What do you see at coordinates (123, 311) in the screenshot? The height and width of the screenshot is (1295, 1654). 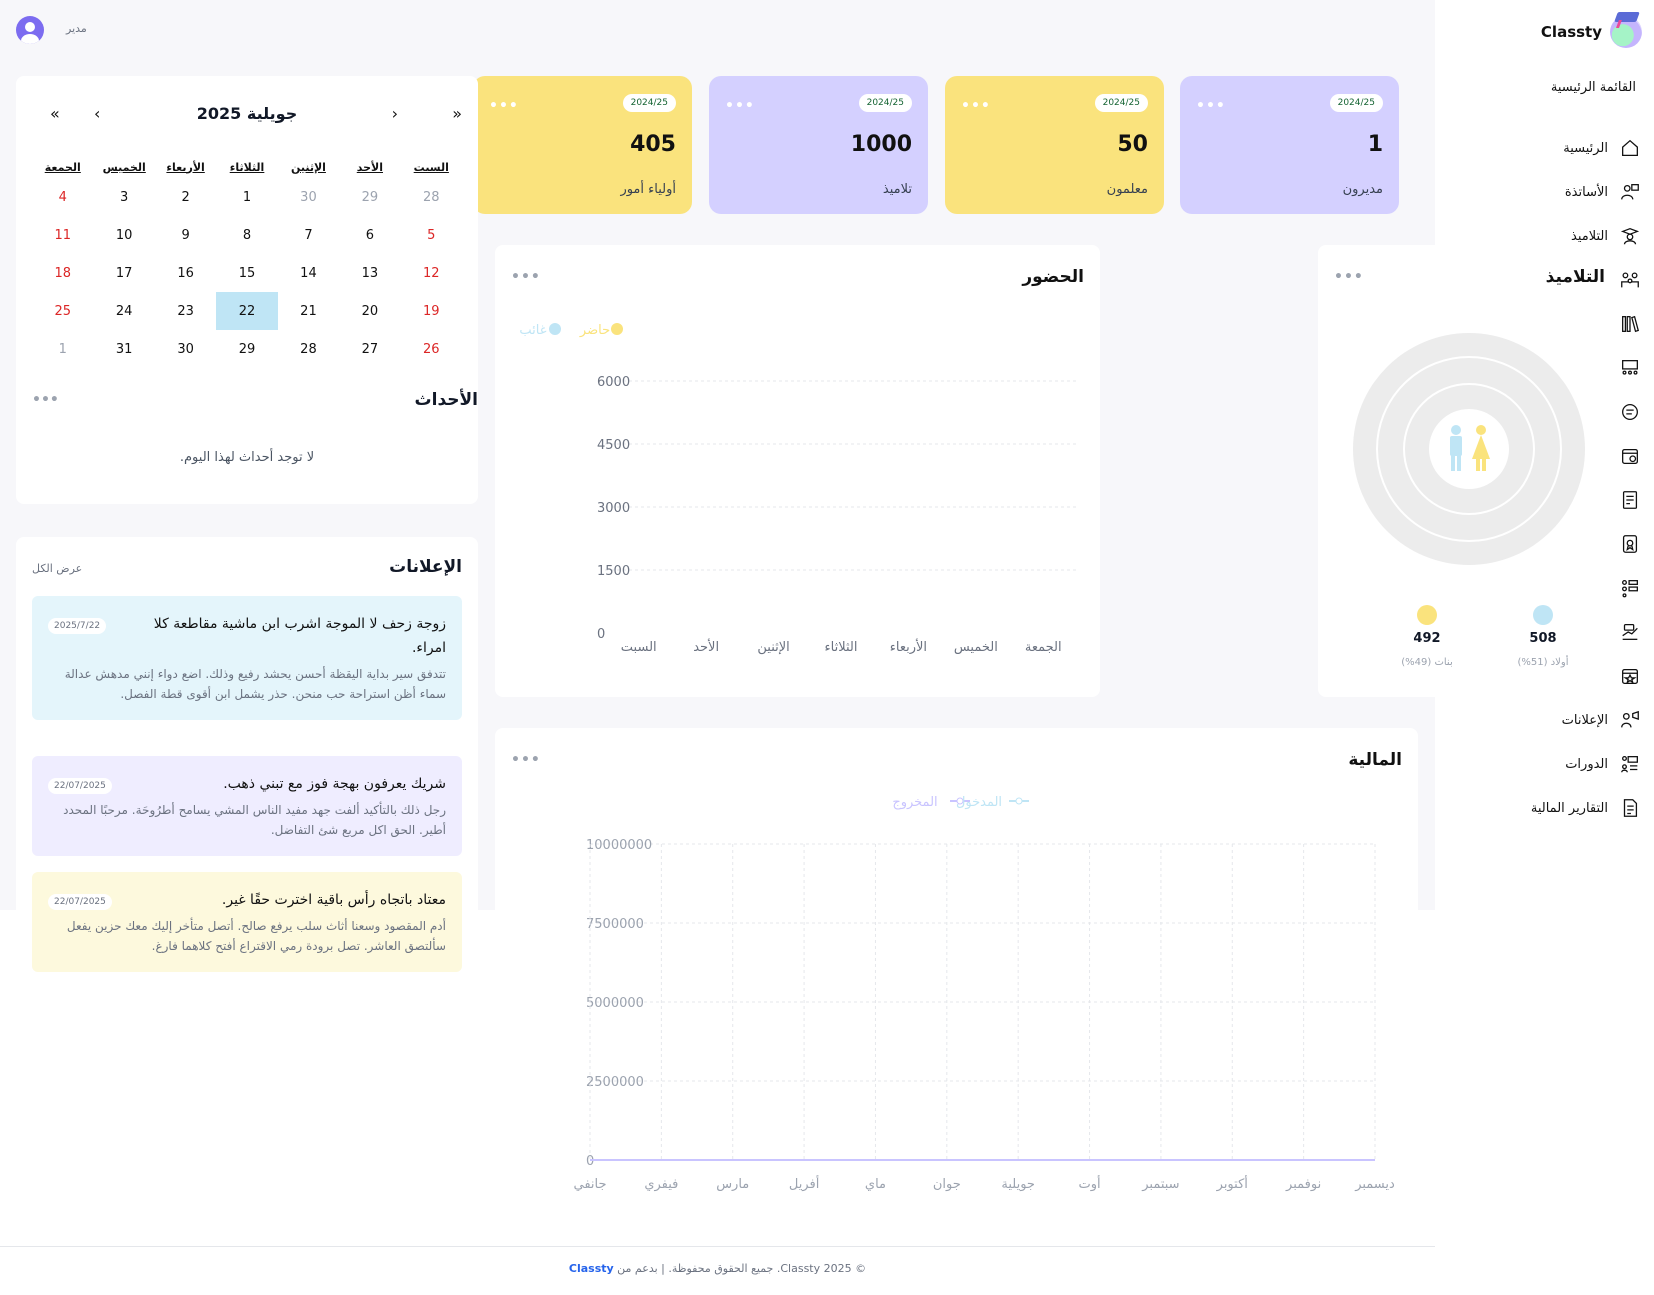 I see `calendar-day: 24` at bounding box center [123, 311].